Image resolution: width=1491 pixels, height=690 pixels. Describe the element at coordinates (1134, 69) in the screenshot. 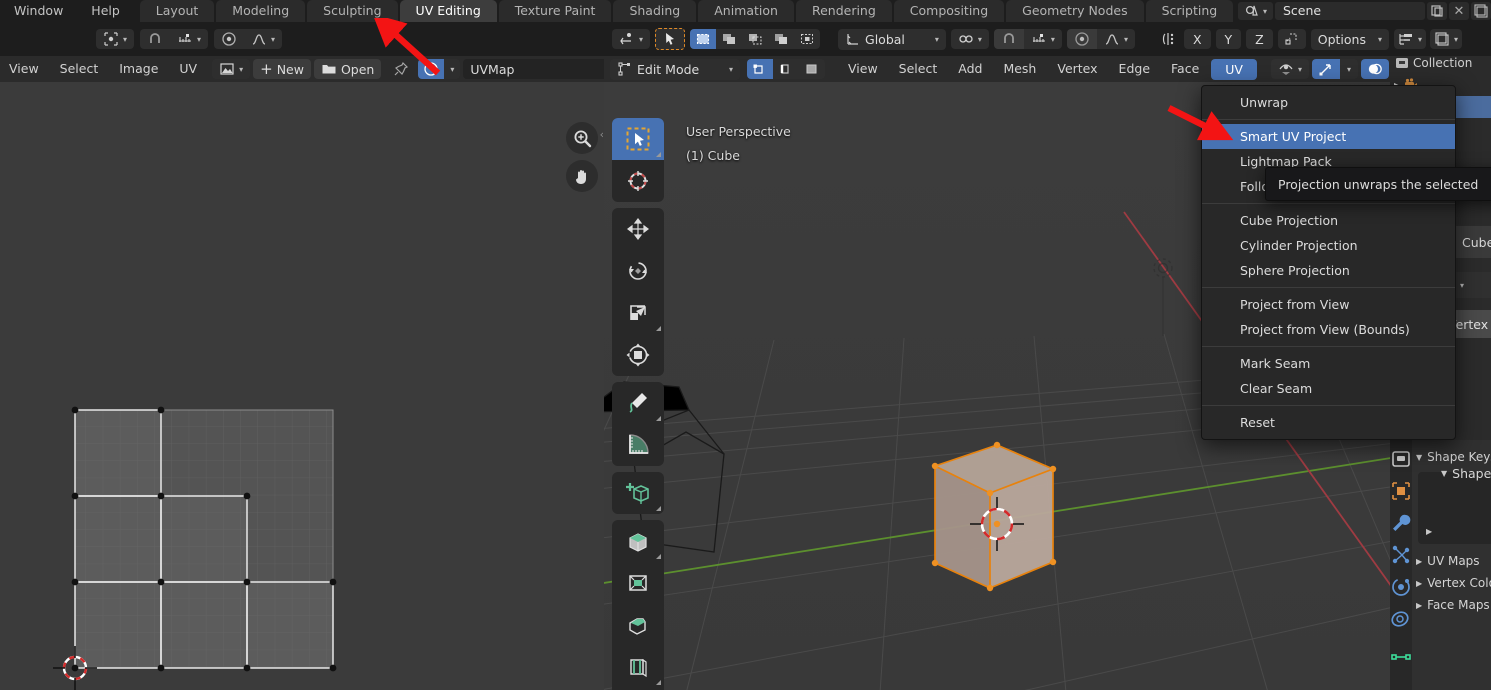

I see `vp-menu-edge: Edge` at that location.